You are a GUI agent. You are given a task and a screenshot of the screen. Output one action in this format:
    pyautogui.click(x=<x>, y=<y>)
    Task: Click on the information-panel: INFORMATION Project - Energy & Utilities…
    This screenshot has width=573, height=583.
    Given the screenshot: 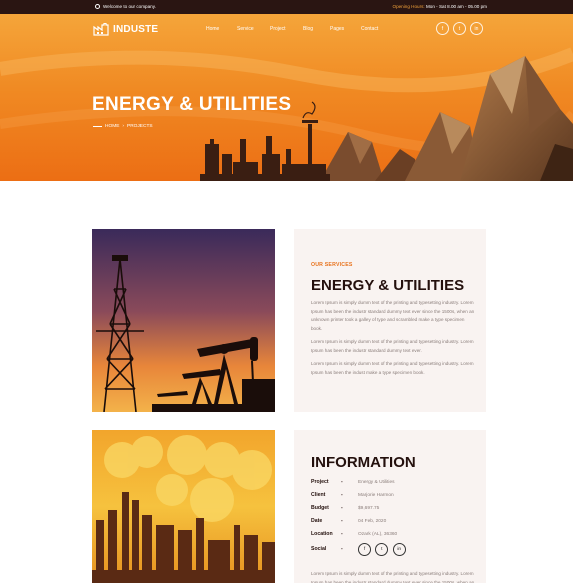 What is the action you would take?
    pyautogui.click(x=390, y=506)
    